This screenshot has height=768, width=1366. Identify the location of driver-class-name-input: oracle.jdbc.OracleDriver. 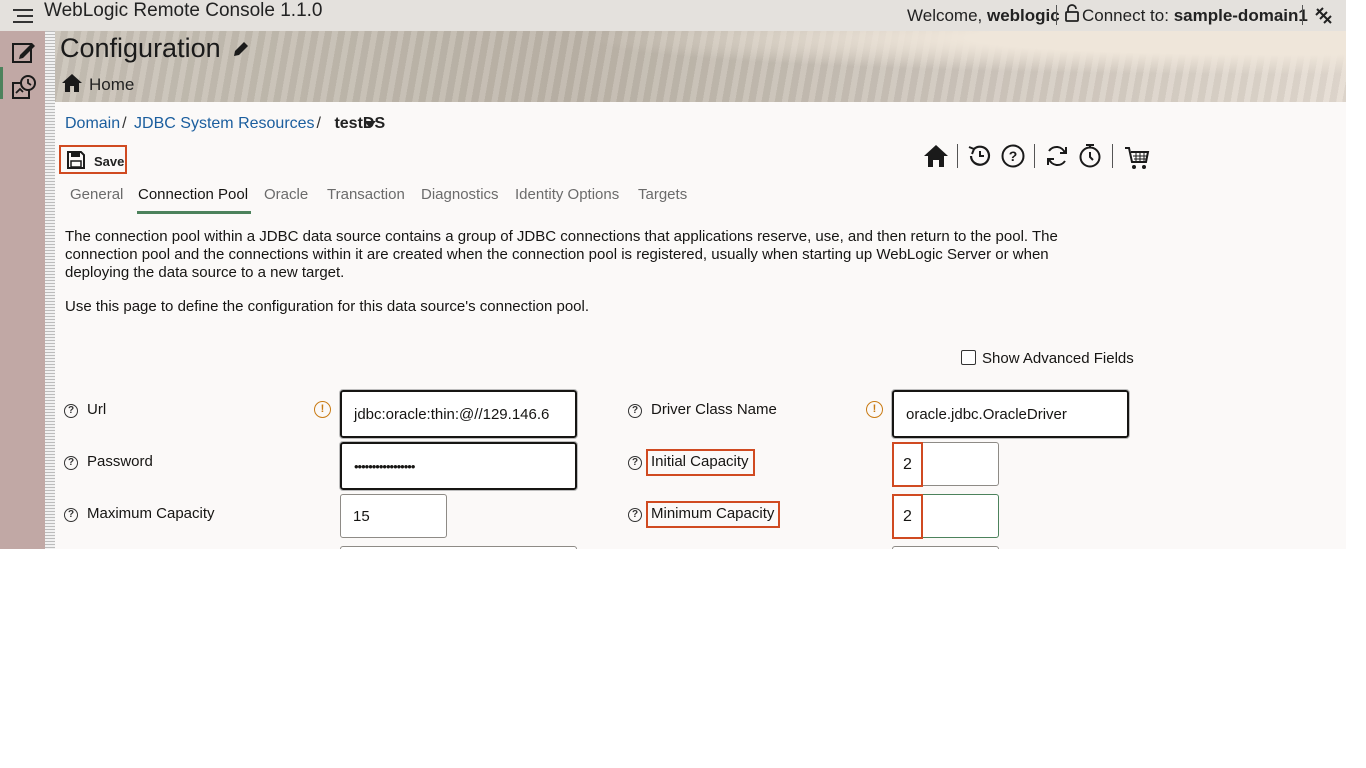
(1010, 414).